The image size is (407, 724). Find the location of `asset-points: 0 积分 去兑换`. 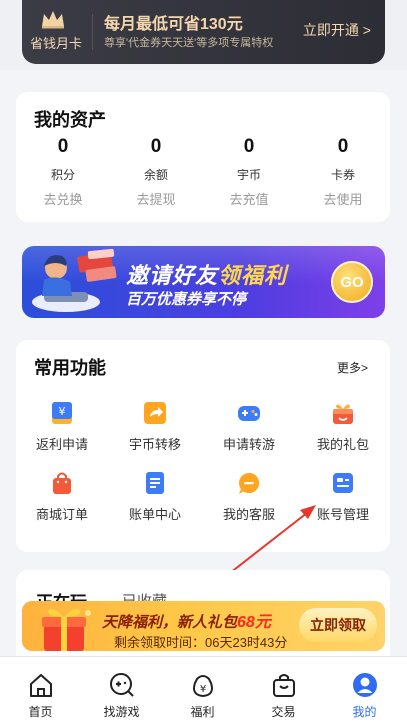

asset-points: 0 积分 去兑换 is located at coordinates (63, 172).